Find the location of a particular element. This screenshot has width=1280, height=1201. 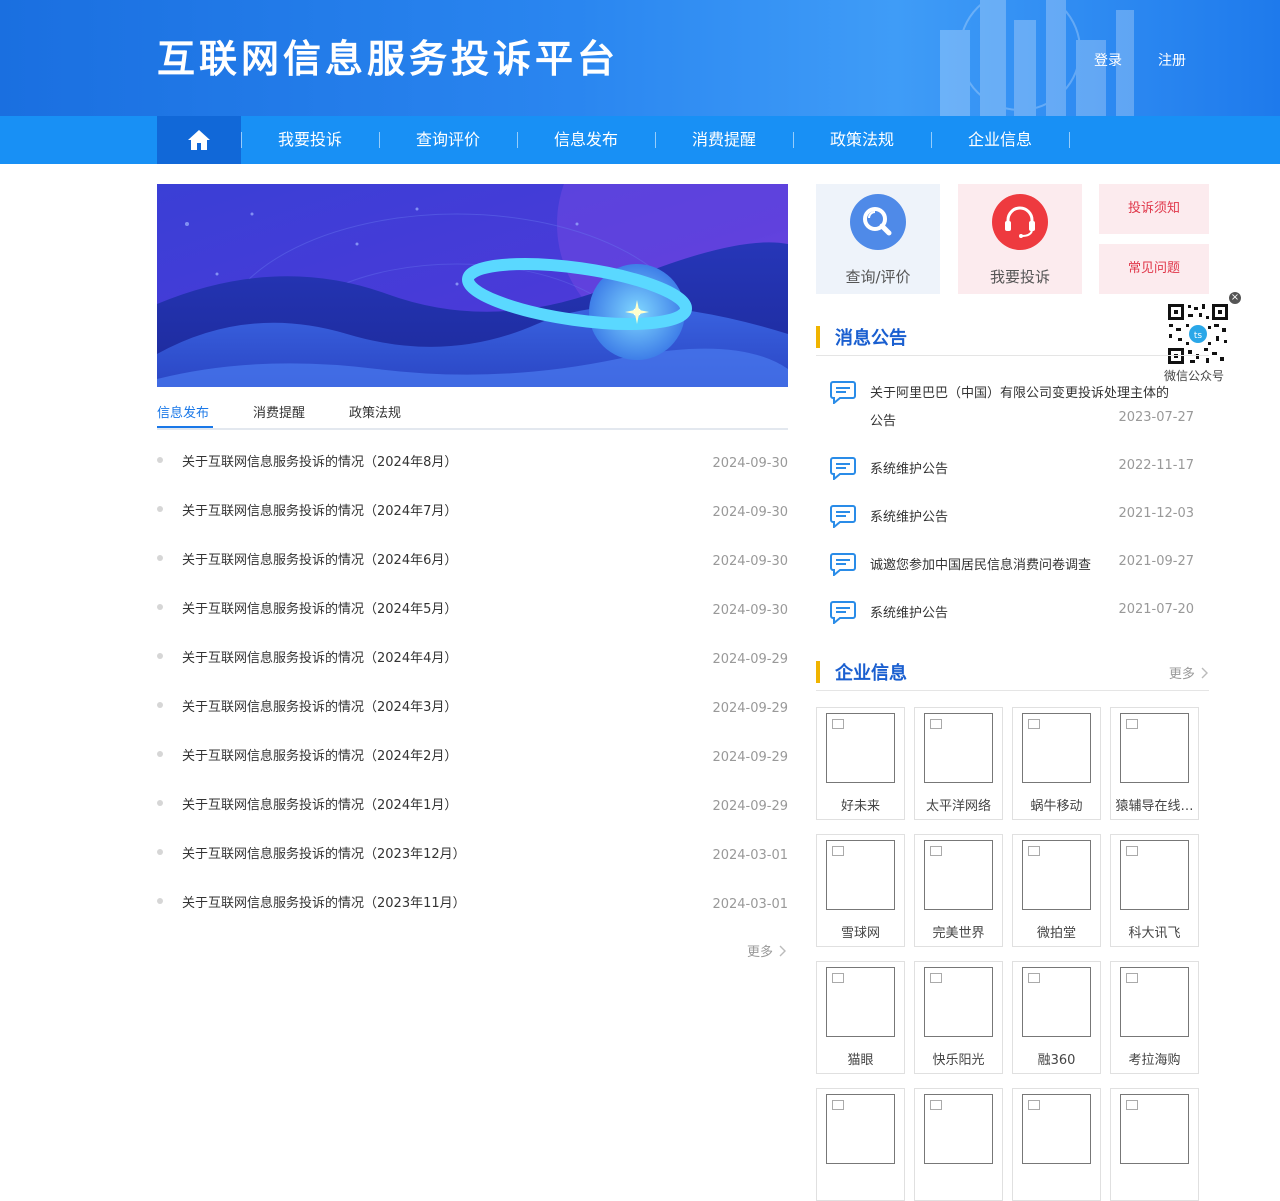

company-card: 科大讯飞 is located at coordinates (1154, 890).